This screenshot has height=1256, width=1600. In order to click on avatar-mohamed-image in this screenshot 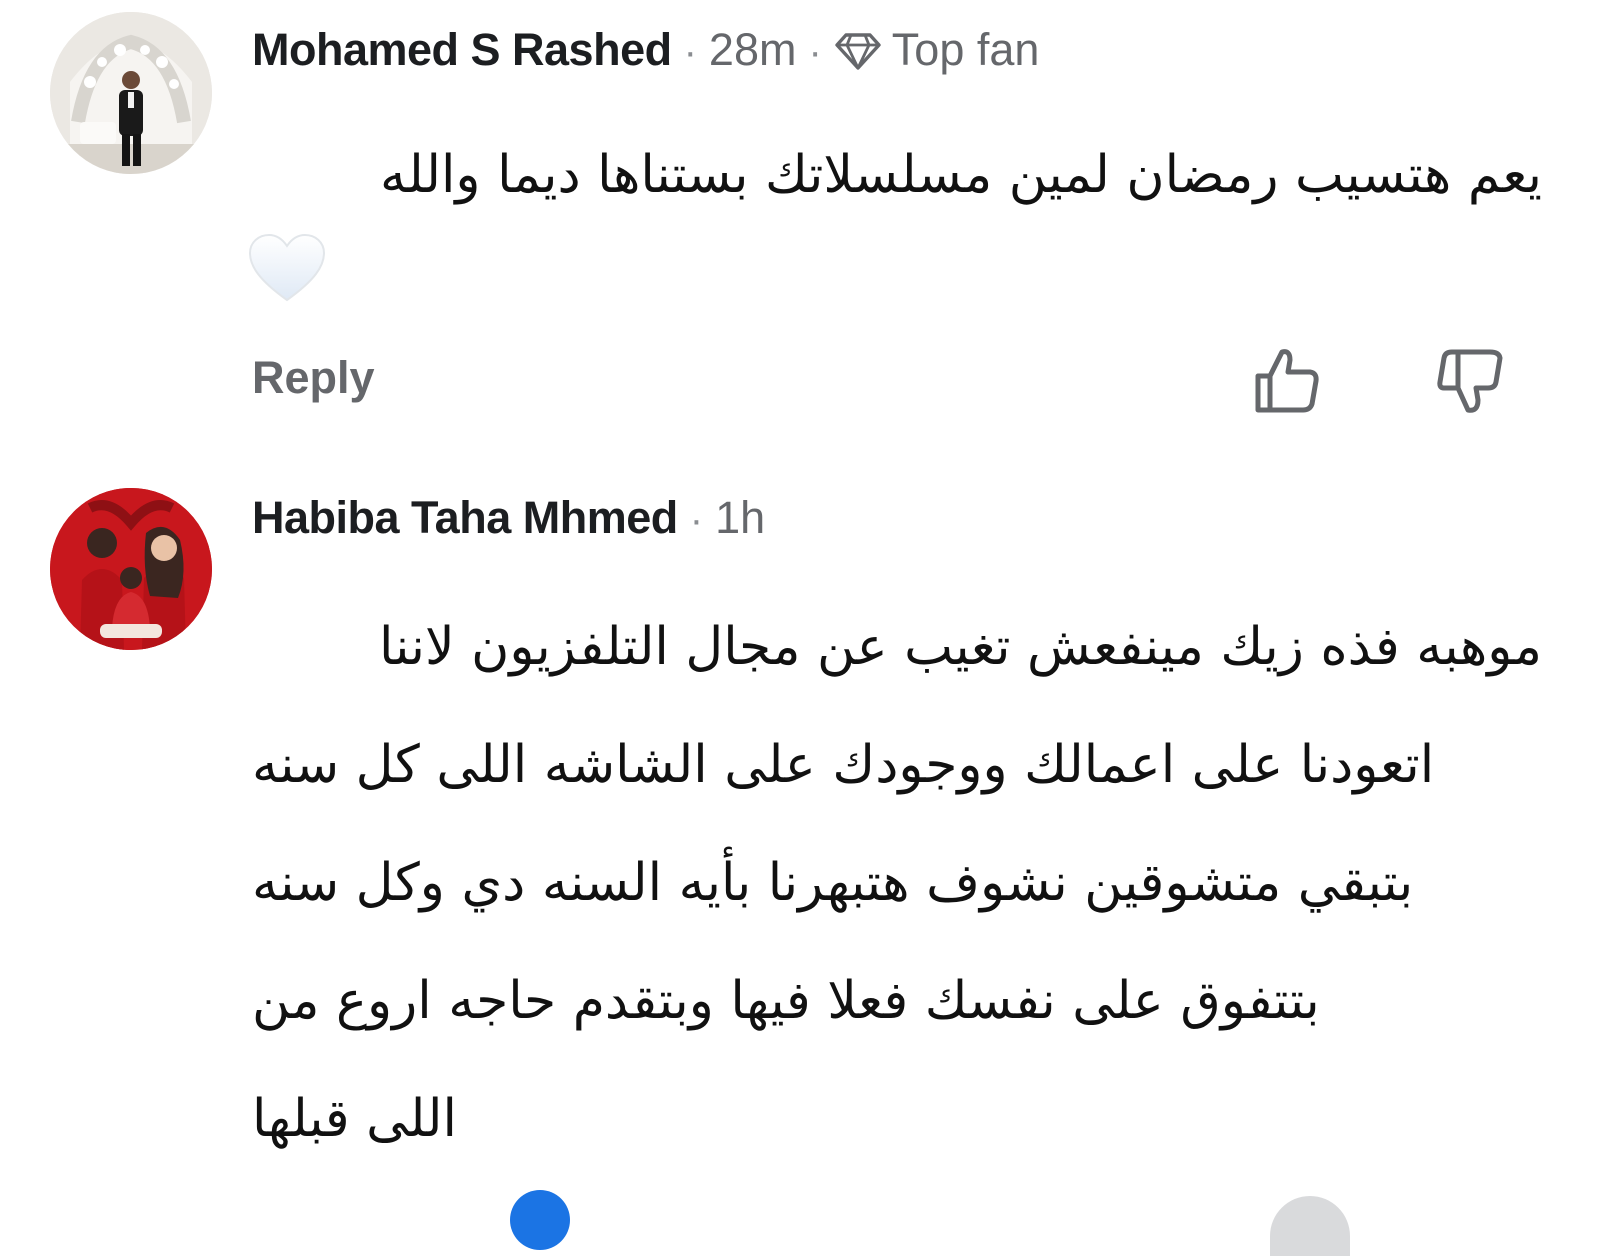, I will do `click(131, 93)`.